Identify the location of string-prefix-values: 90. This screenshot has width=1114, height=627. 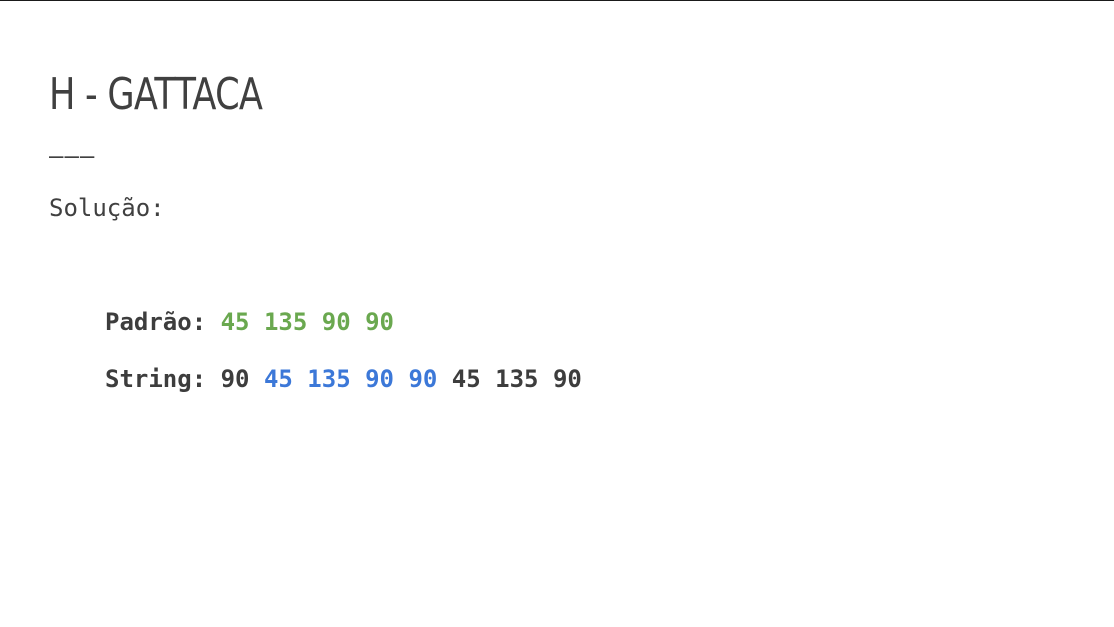
(242, 379).